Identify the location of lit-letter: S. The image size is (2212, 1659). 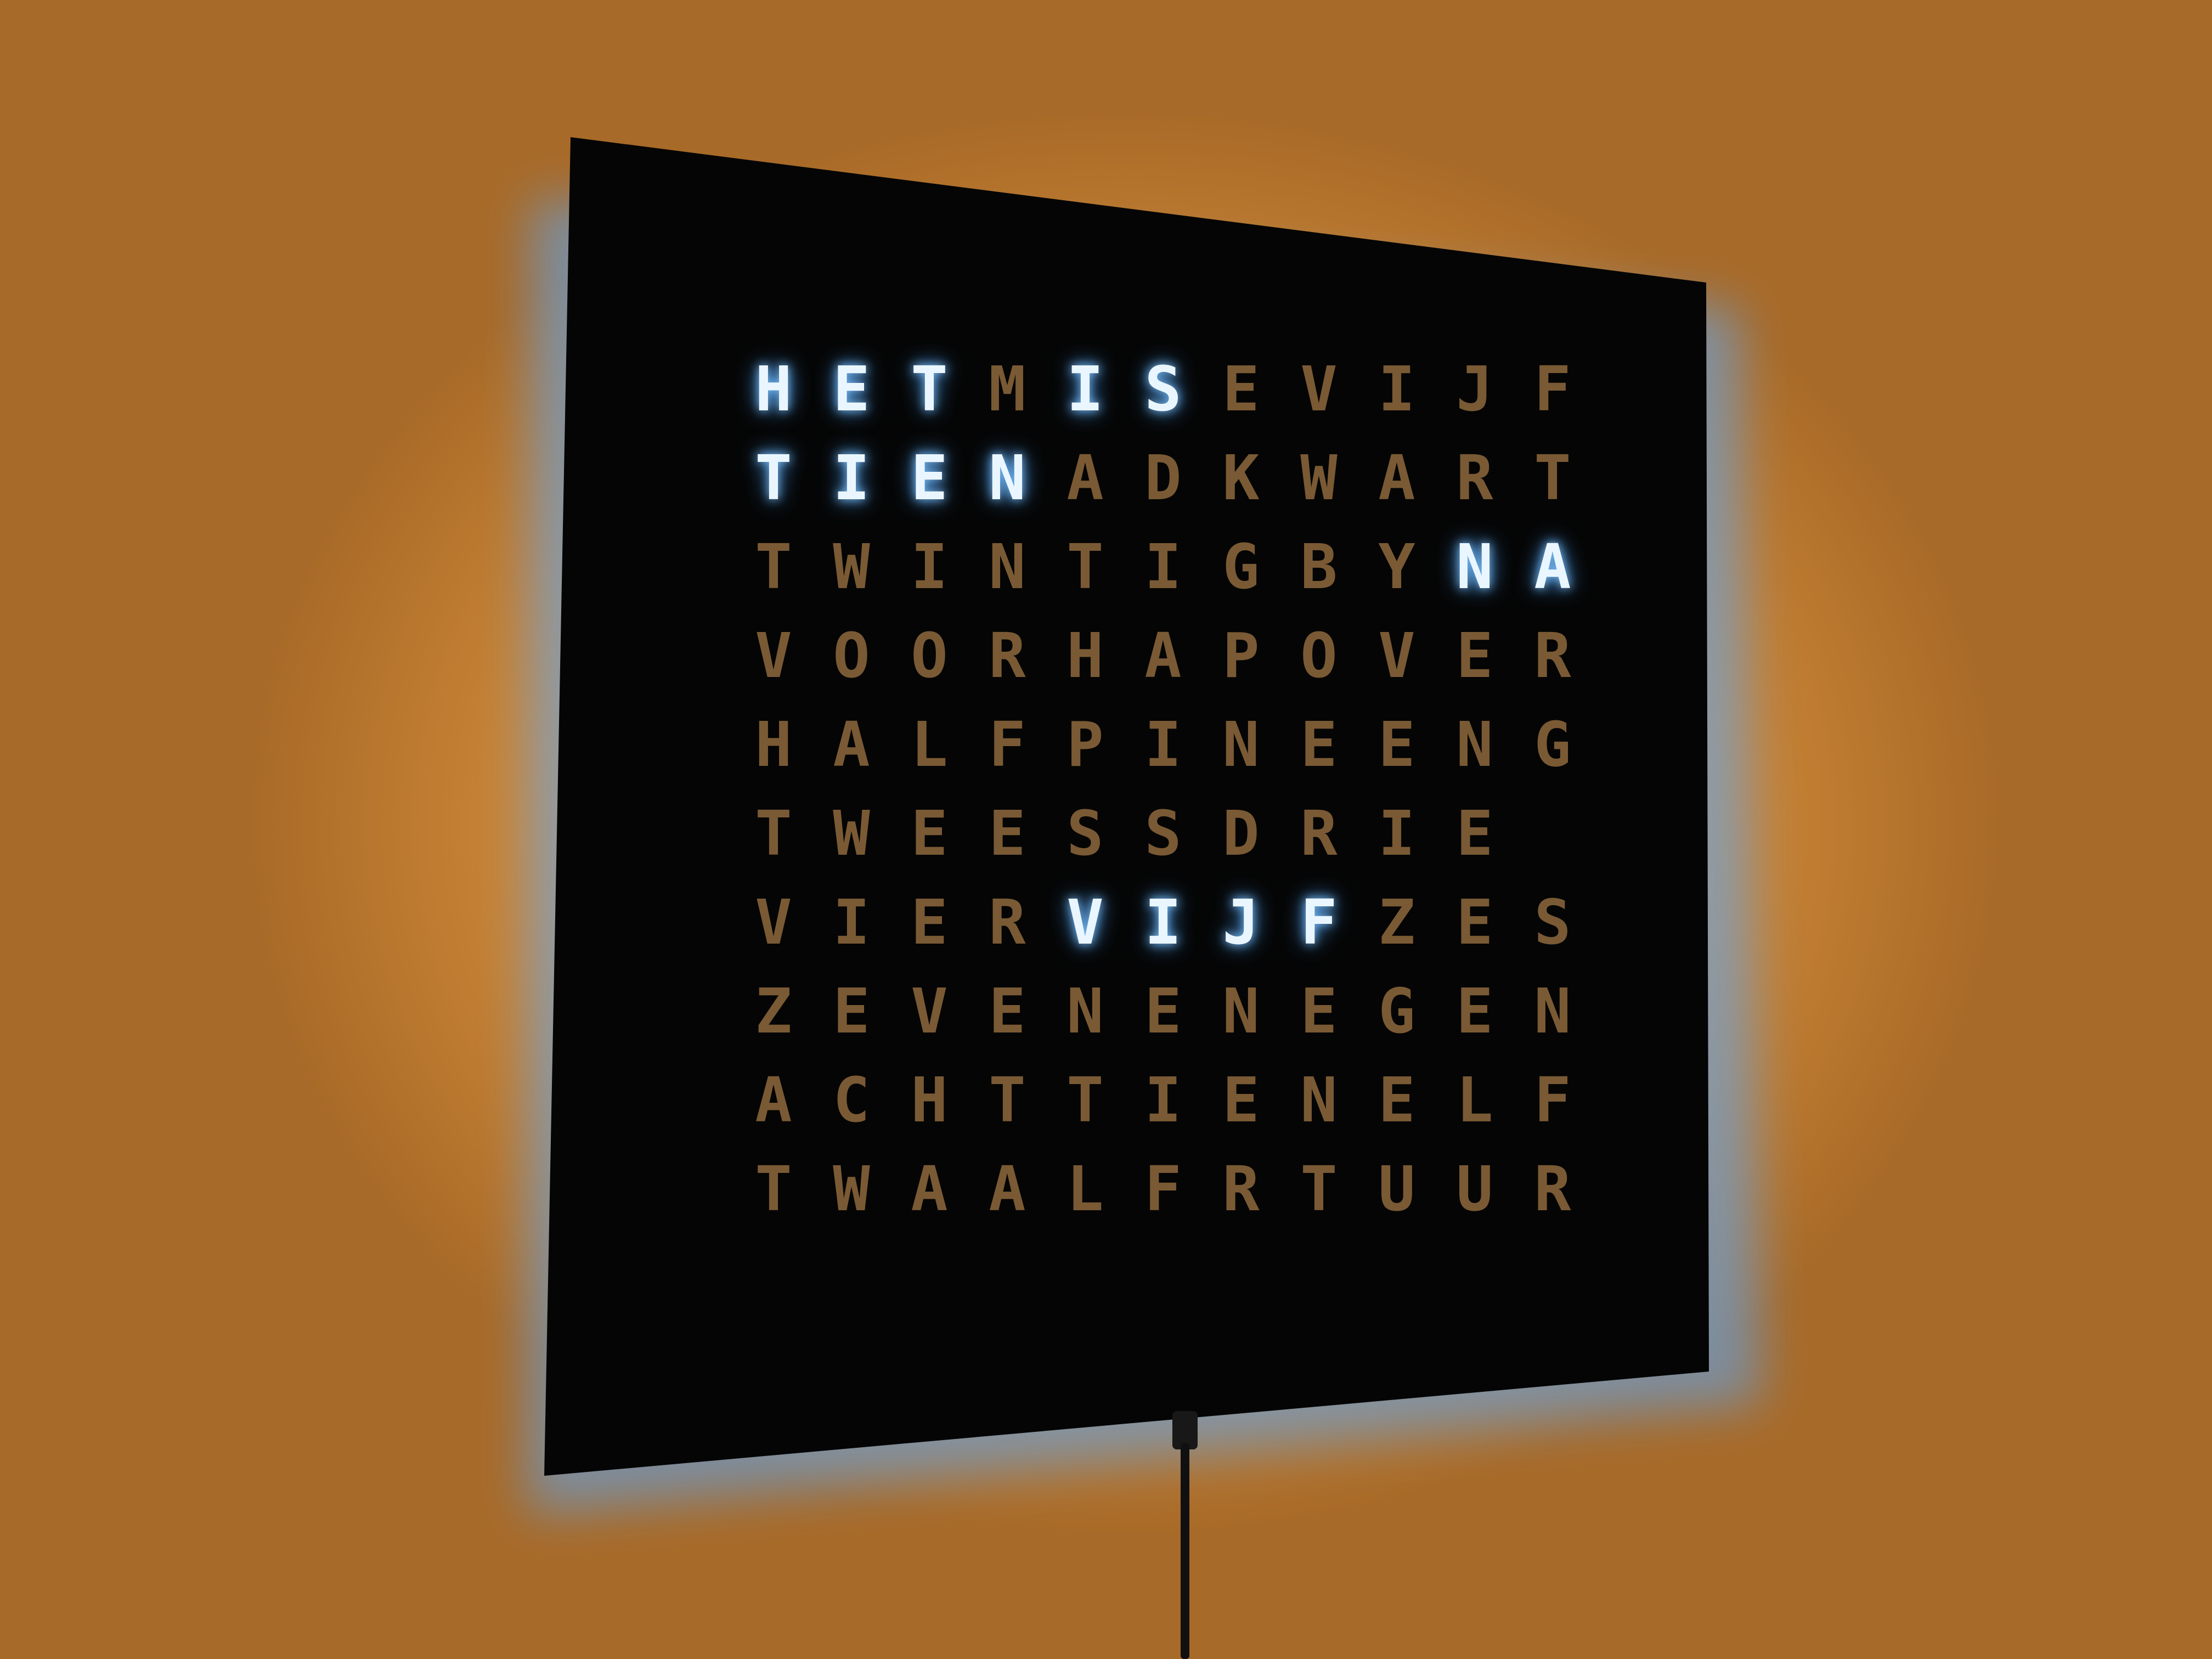
(1163, 389).